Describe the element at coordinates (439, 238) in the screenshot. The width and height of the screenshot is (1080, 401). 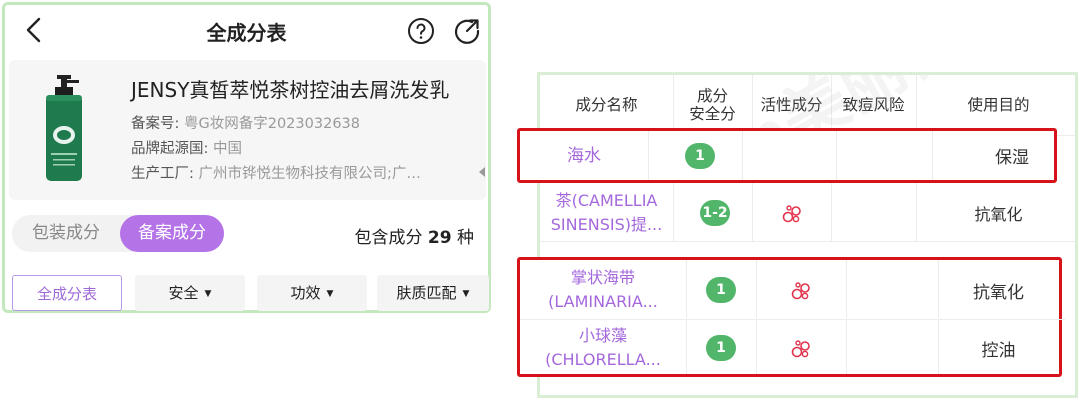
I see `ingredient-count-number: 29` at that location.